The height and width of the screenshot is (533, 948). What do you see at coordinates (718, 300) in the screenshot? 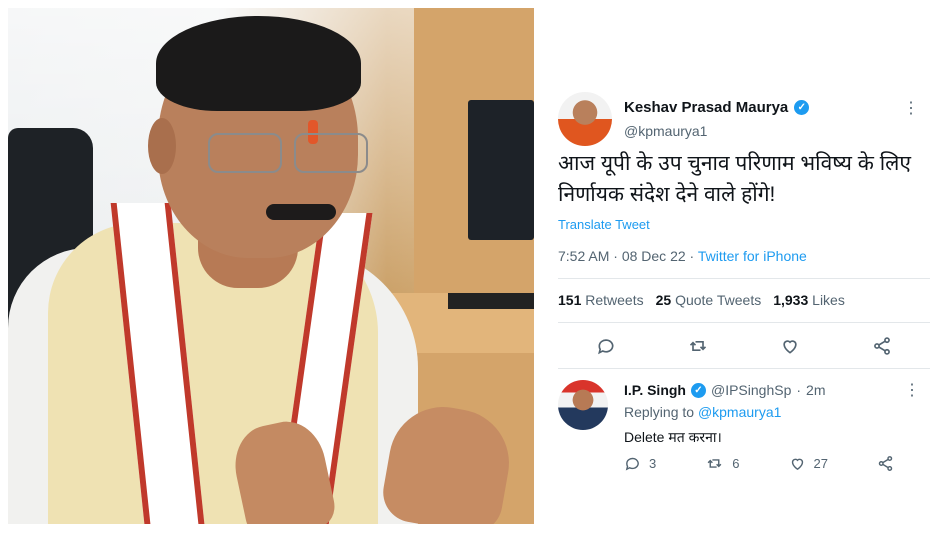
I see `quotes-label: Quote Tweets` at bounding box center [718, 300].